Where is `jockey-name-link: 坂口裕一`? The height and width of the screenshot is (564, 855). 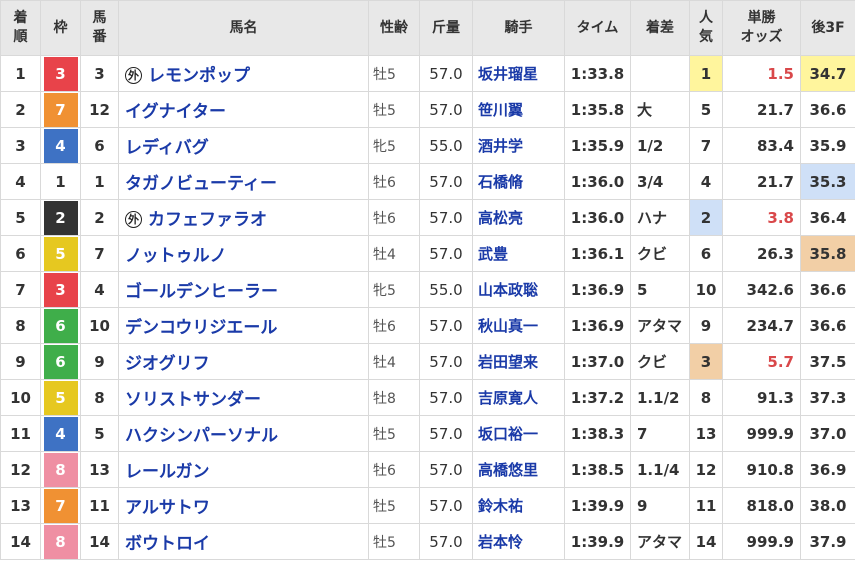 jockey-name-link: 坂口裕一 is located at coordinates (508, 434).